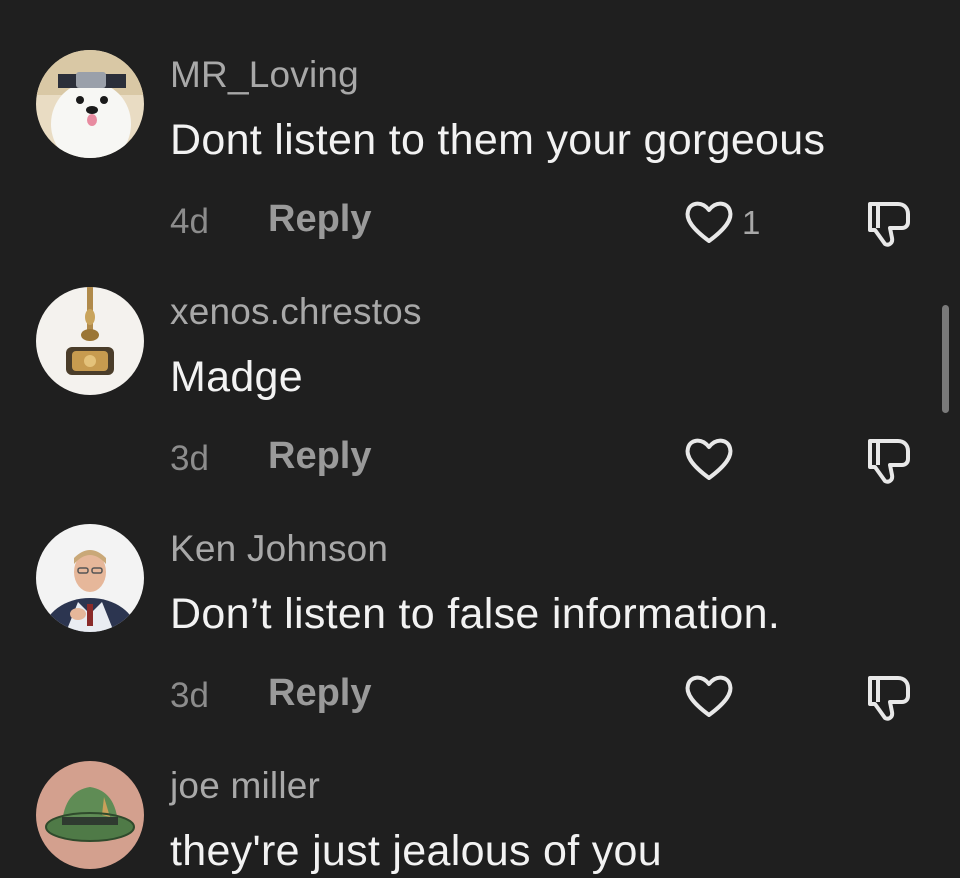  What do you see at coordinates (751, 222) in the screenshot?
I see `like-count: 1` at bounding box center [751, 222].